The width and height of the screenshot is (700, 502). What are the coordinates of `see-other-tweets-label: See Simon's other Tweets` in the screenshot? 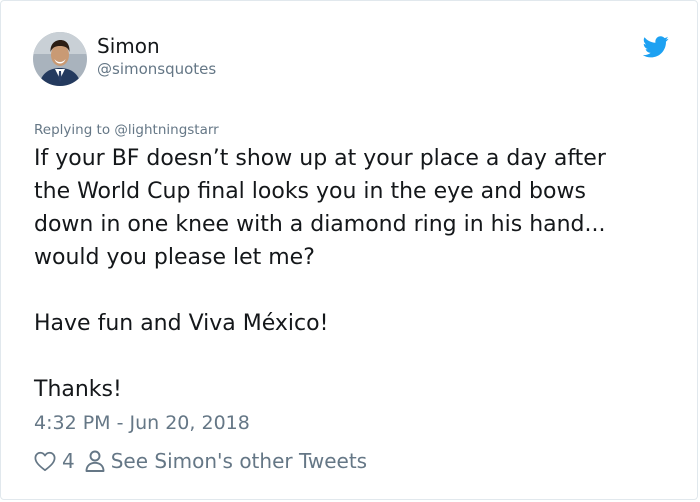 It's located at (239, 461).